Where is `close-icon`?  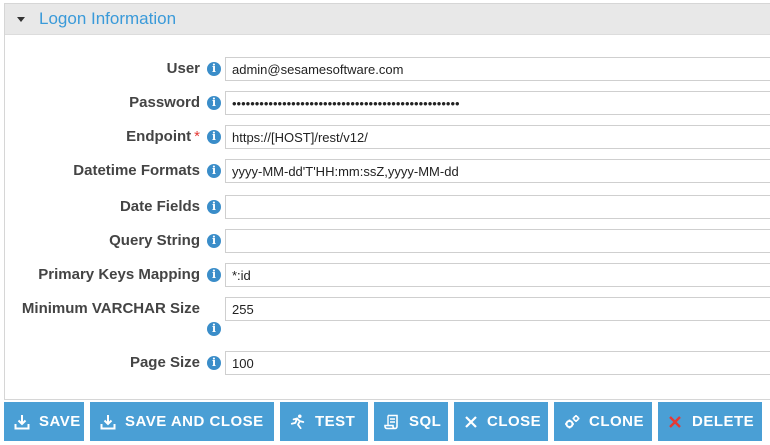
close-icon is located at coordinates (471, 422).